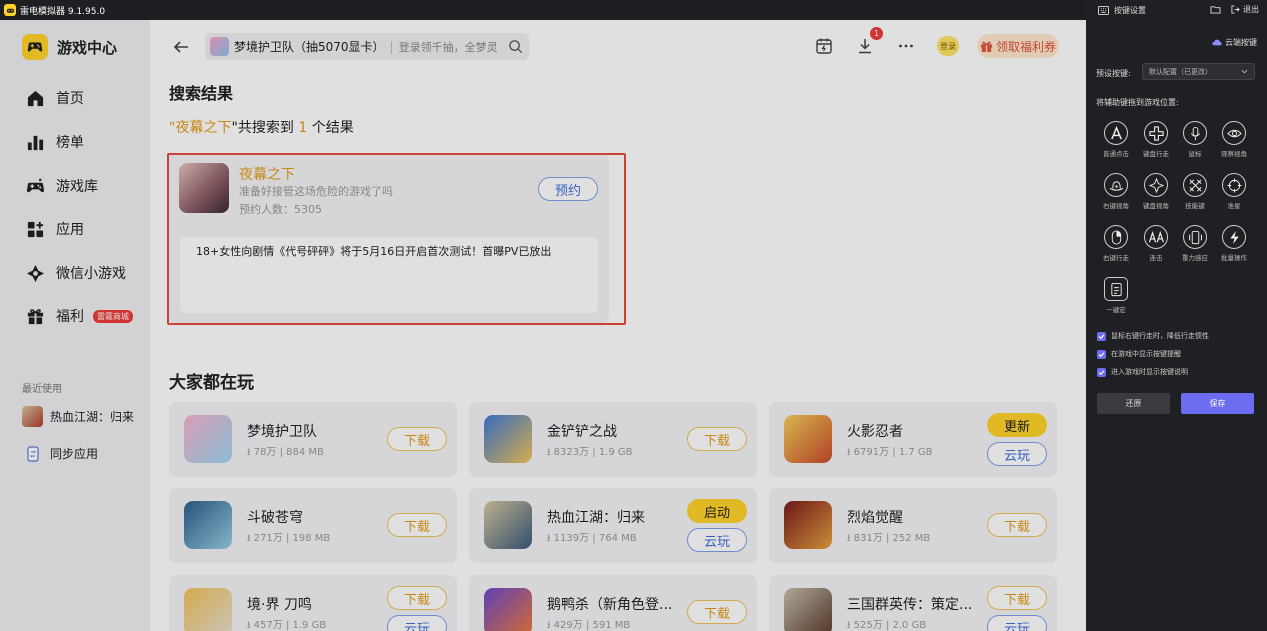 This screenshot has width=1267, height=631. I want to click on reserve-button: 预约, so click(568, 189).